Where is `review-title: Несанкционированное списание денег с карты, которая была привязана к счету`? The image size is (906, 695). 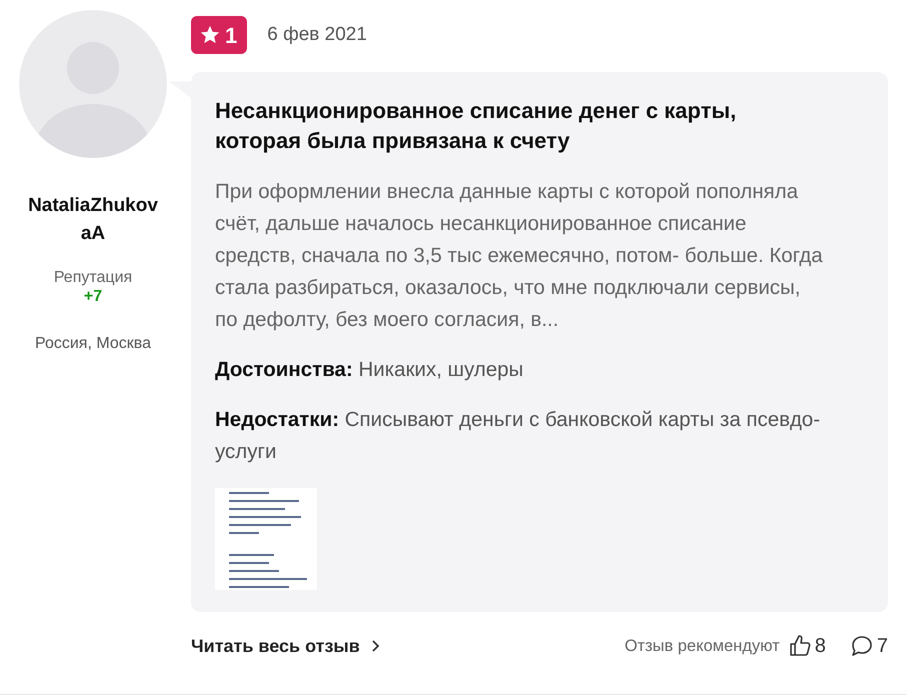
review-title: Несанкционированное списание денег с карты, которая была привязана к счету is located at coordinates (521, 126).